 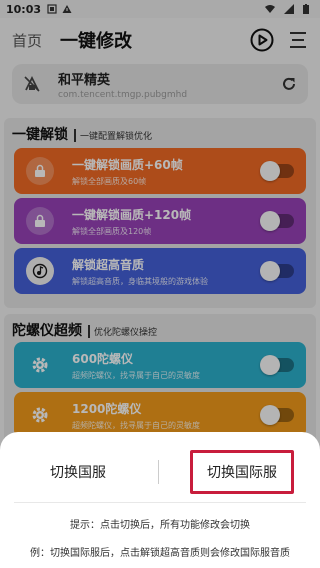 I want to click on example-text: 例：切换国际服后，点击解锁超高音质则会修改国际服音质, so click(x=160, y=553).